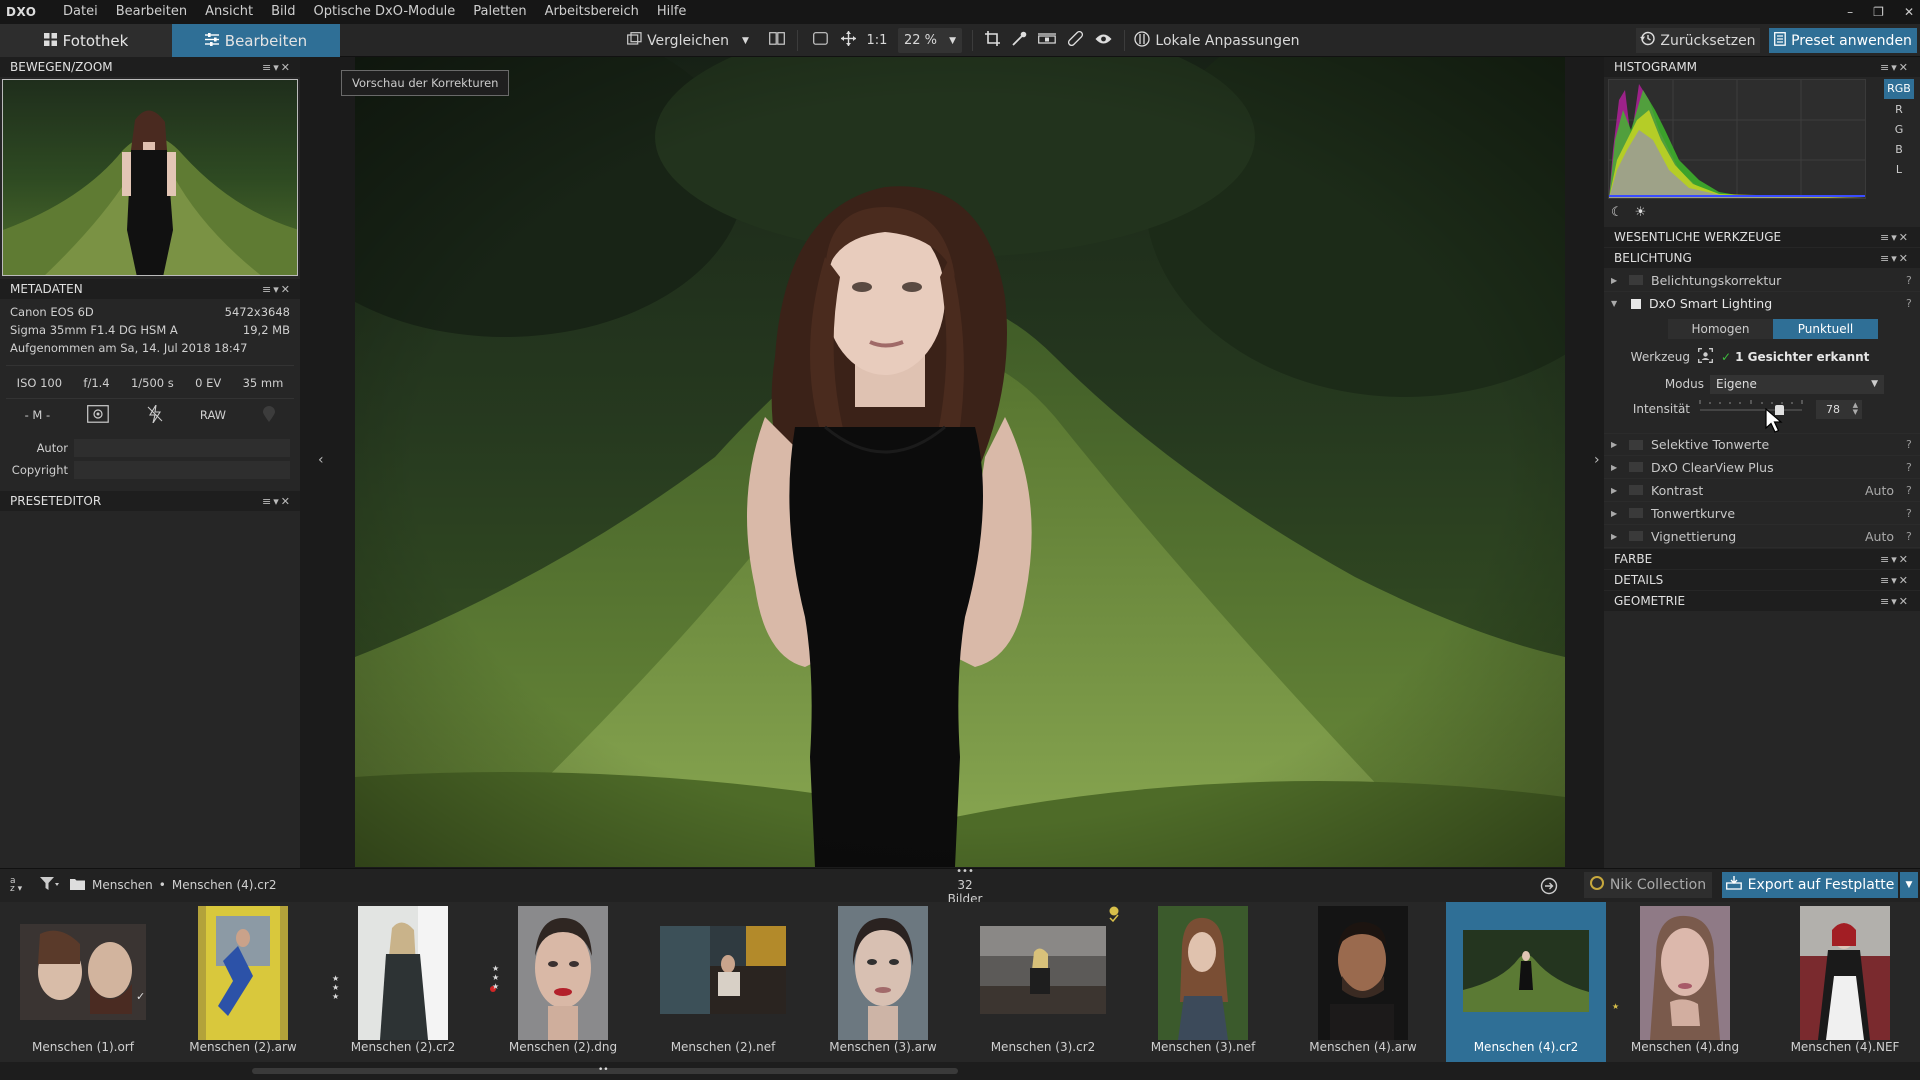 The width and height of the screenshot is (1920, 1080). Describe the element at coordinates (1762, 280) in the screenshot. I see `tool-exposure-correction: ▶ Belichtungskorrektur ?` at that location.